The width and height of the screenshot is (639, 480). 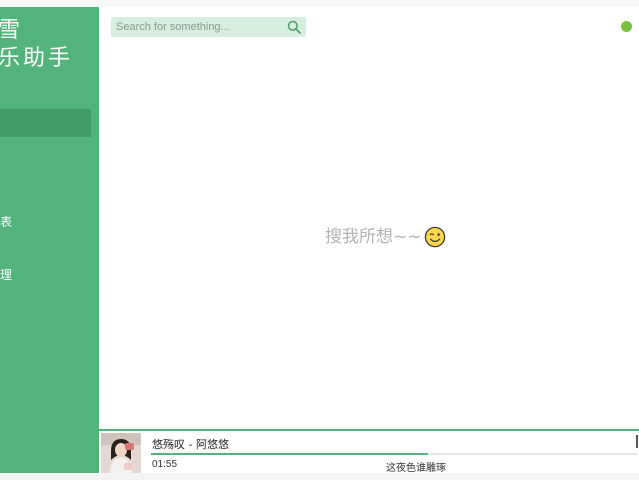 What do you see at coordinates (626, 26) in the screenshot?
I see `status-indicator-dot` at bounding box center [626, 26].